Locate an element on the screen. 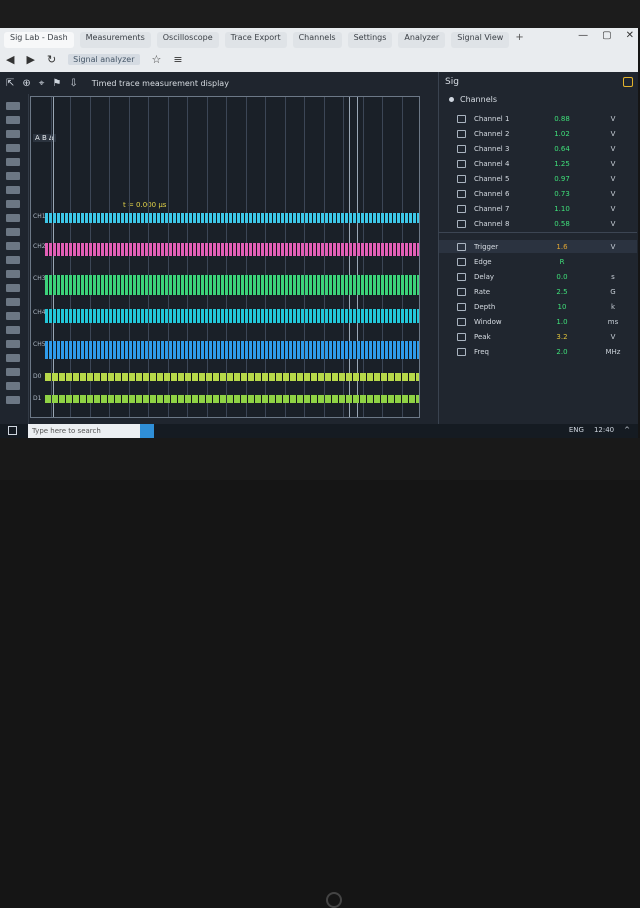 The width and height of the screenshot is (640, 908). channel-row: Trigger 1.6 V is located at coordinates (538, 246).